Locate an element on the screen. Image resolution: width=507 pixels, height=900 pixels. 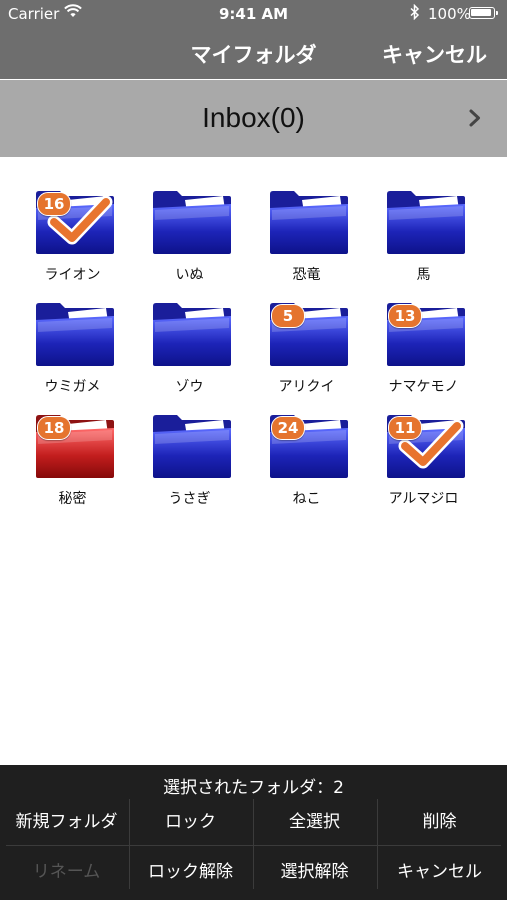
folder-item: うさぎ is located at coordinates (189, 464).